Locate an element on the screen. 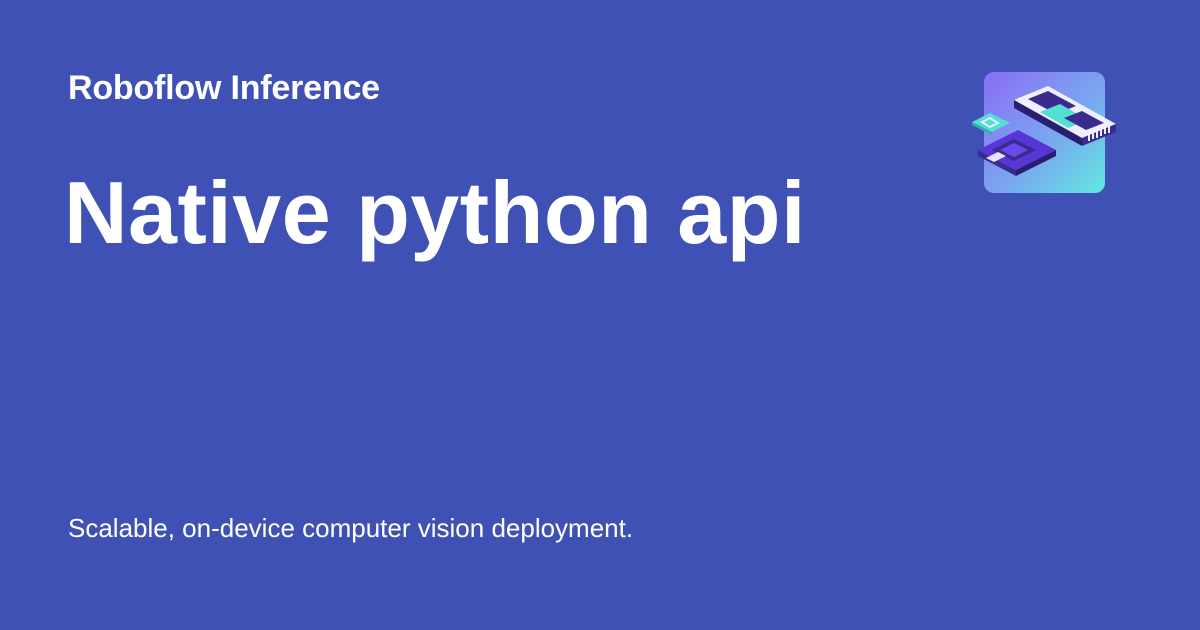  site-name: Roboflow Inference is located at coordinates (224, 88).